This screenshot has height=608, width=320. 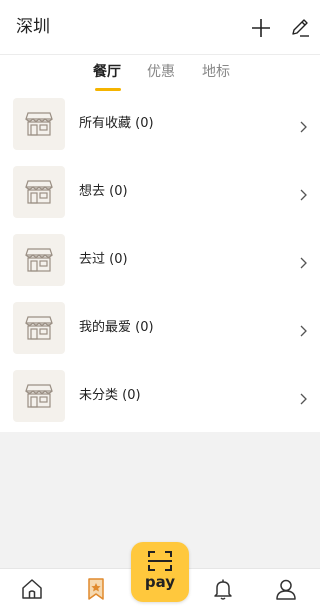 I want to click on tab-restaurant: 餐厅, so click(x=107, y=72).